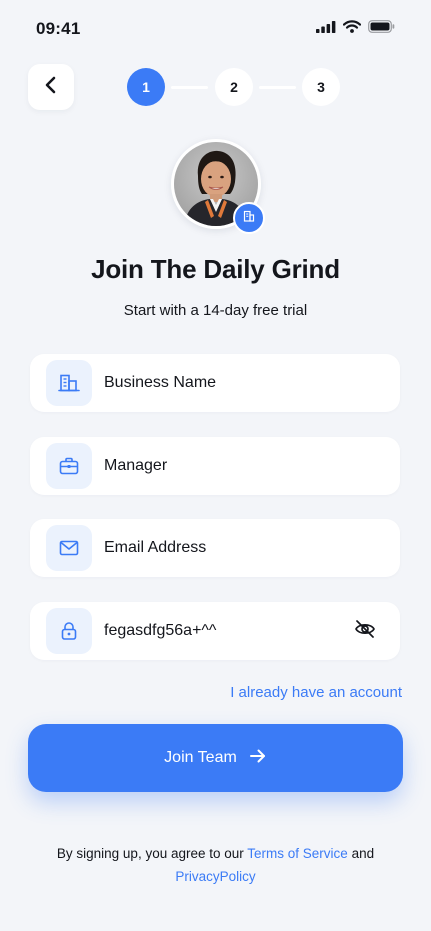 The image size is (431, 931). I want to click on profile-avatar-group, so click(218, 186).